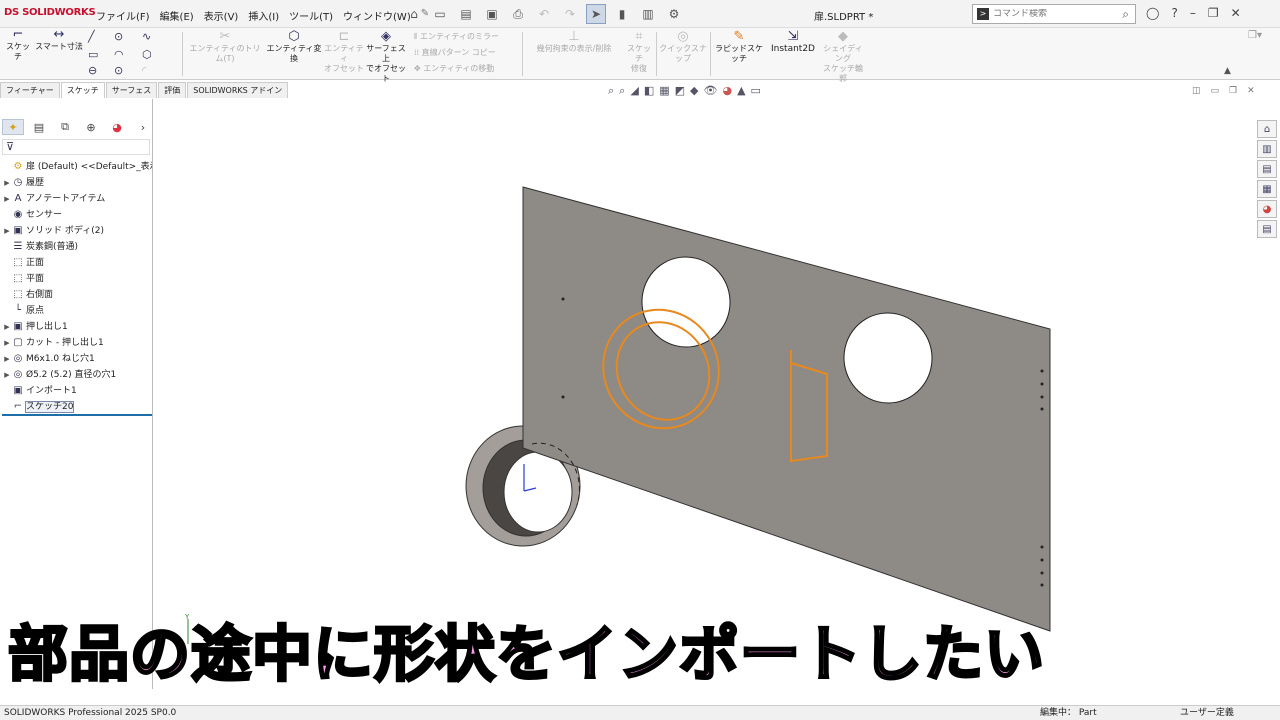 This screenshot has width=1280, height=720. What do you see at coordinates (65, 127) in the screenshot?
I see `configuration-manager-tab-icon: ⧉` at bounding box center [65, 127].